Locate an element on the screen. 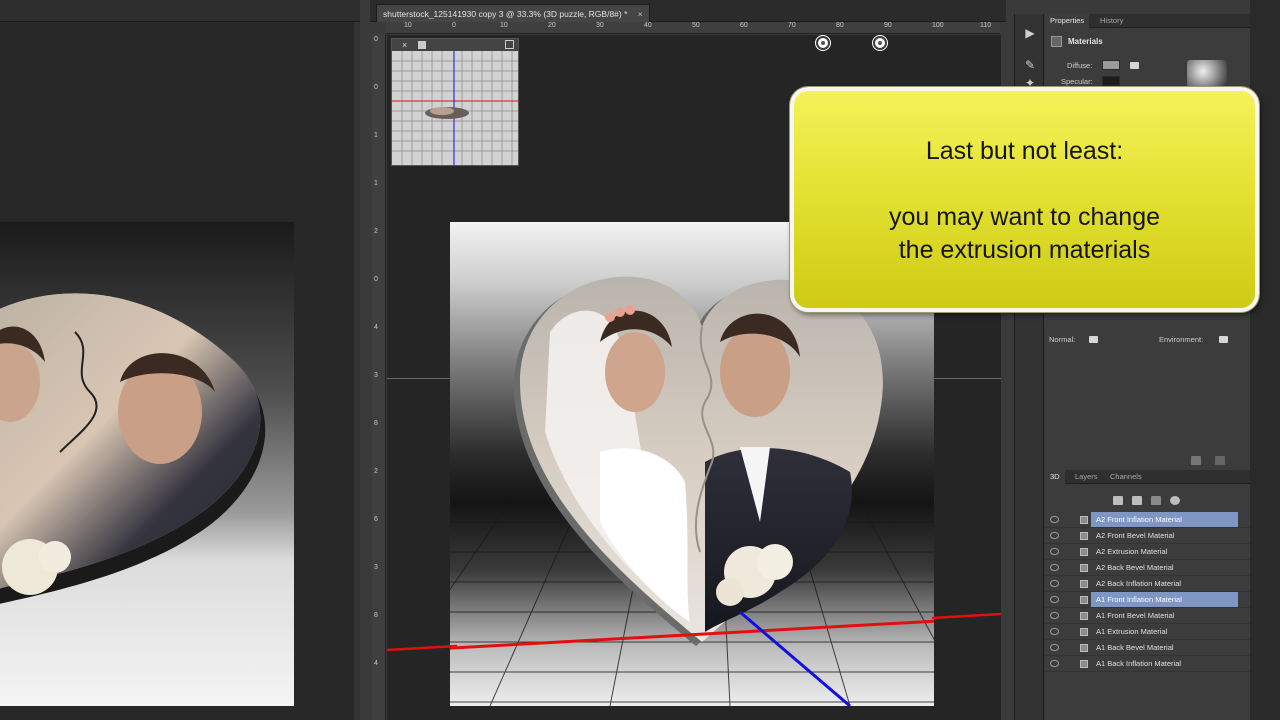 The image size is (1280, 720). tab-channels: Channels is located at coordinates (1126, 477).